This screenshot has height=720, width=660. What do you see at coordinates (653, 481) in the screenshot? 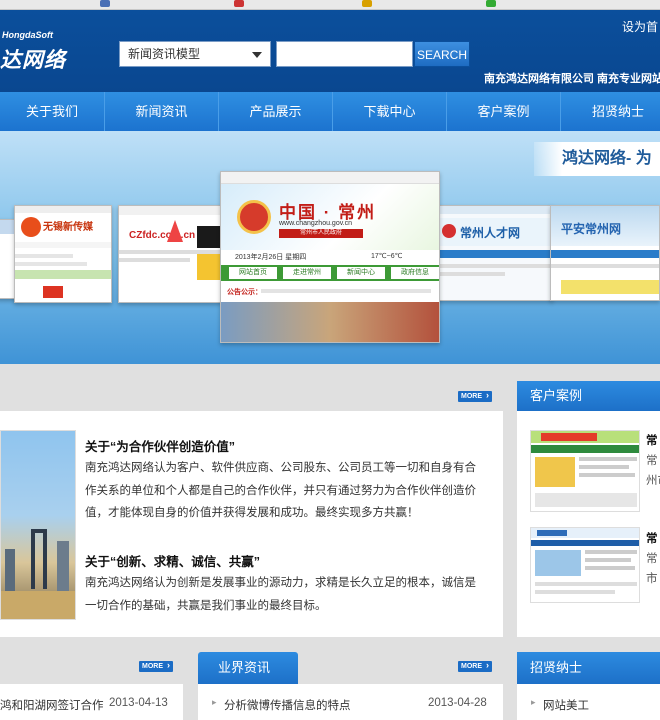
I see `case-desc: 州市` at bounding box center [653, 481].